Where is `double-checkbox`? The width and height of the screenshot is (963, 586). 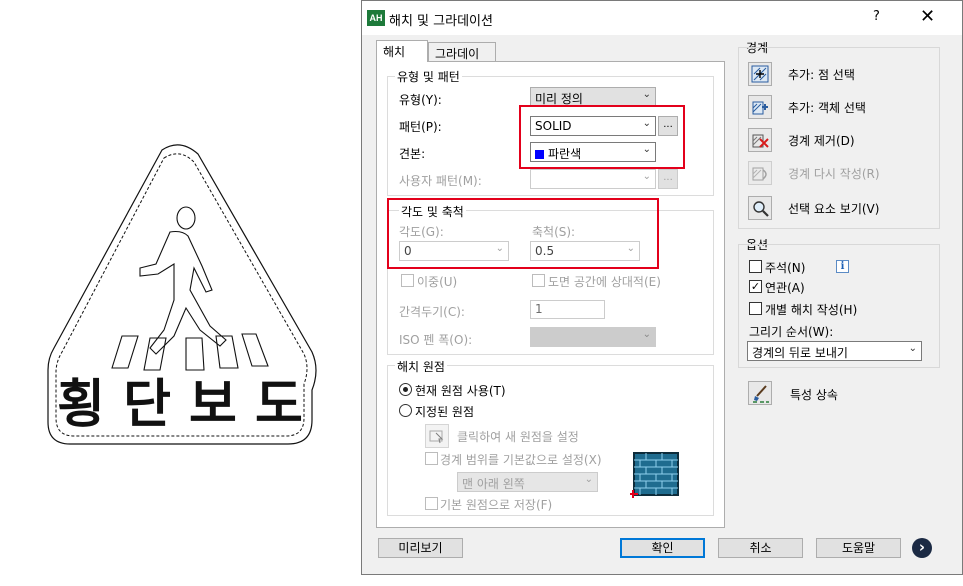
double-checkbox is located at coordinates (407, 280).